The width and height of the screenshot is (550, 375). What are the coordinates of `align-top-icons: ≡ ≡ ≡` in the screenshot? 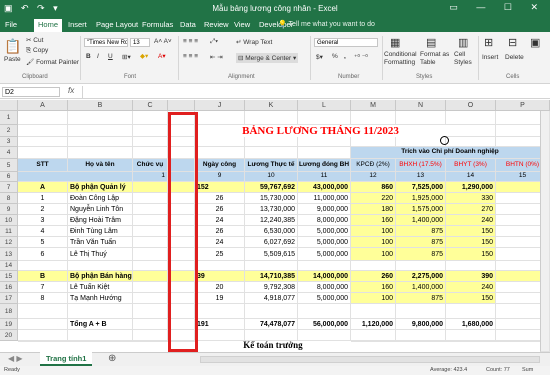 It's located at (190, 41).